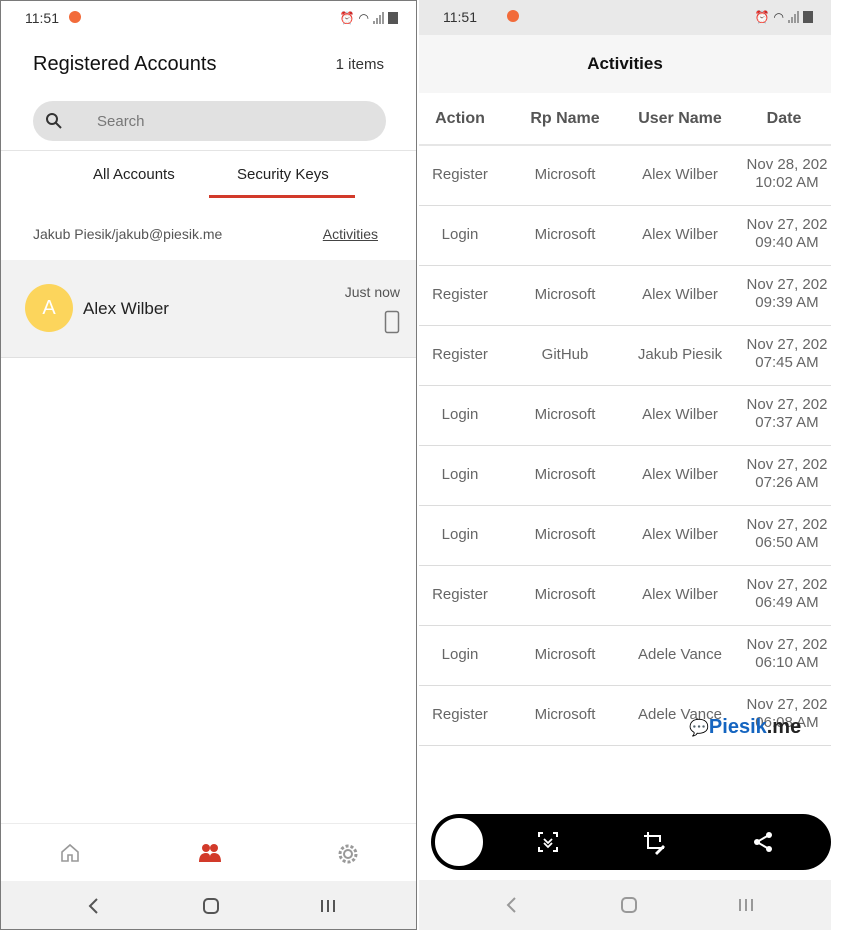 The height and width of the screenshot is (944, 852). I want to click on cell-rp-name: GitHub, so click(565, 354).